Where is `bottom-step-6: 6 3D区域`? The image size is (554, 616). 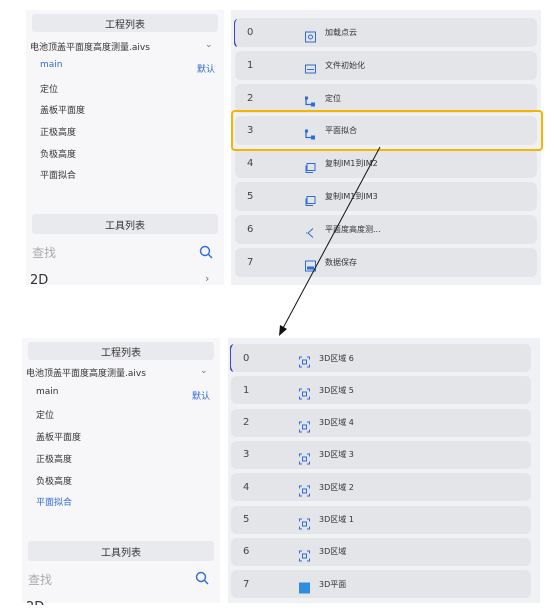
bottom-step-6: 6 3D区域 is located at coordinates (381, 551).